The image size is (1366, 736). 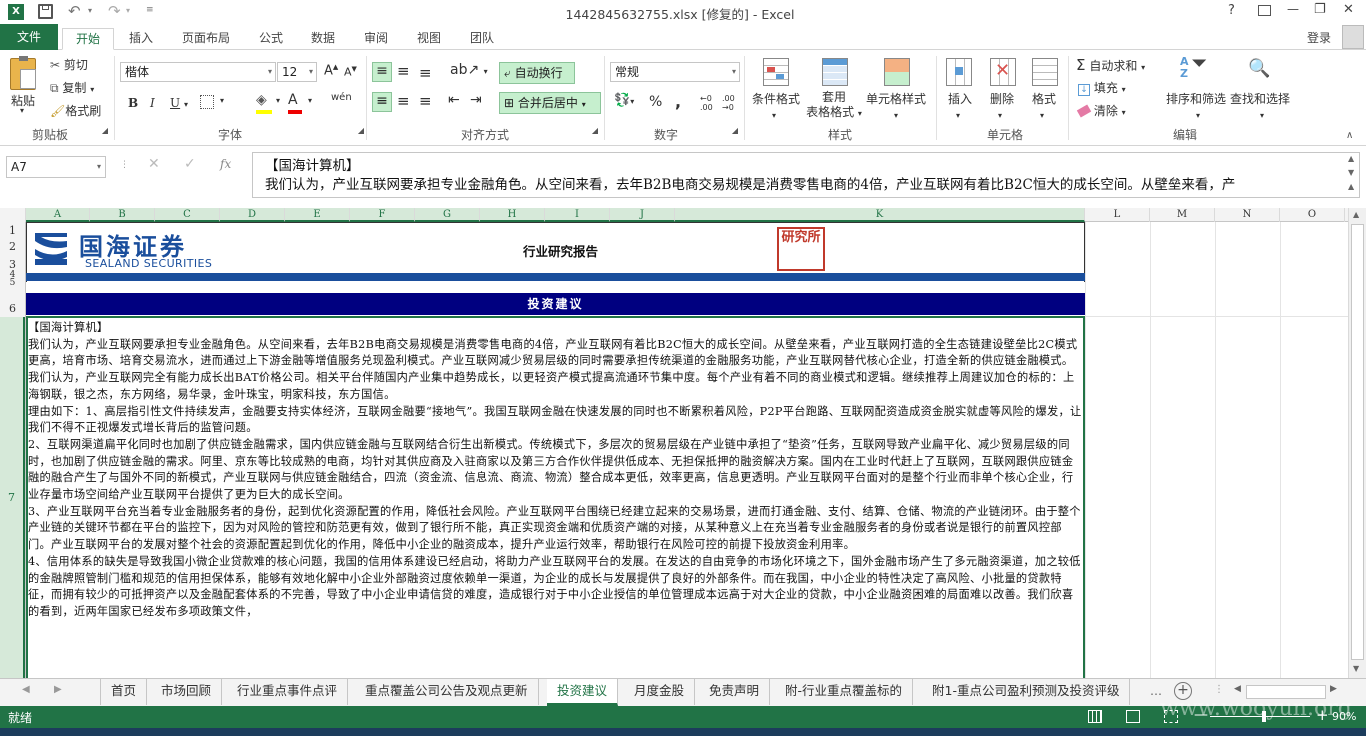 What do you see at coordinates (288, 692) in the screenshot?
I see `sheet-tab: 行业重点事件点评` at bounding box center [288, 692].